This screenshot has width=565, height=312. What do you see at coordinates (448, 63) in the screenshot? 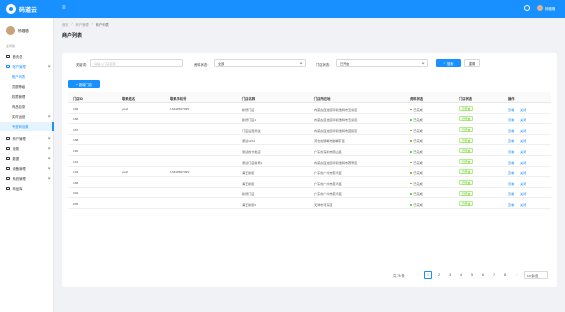
I see `search-button: ⌕ 搜索` at bounding box center [448, 63].